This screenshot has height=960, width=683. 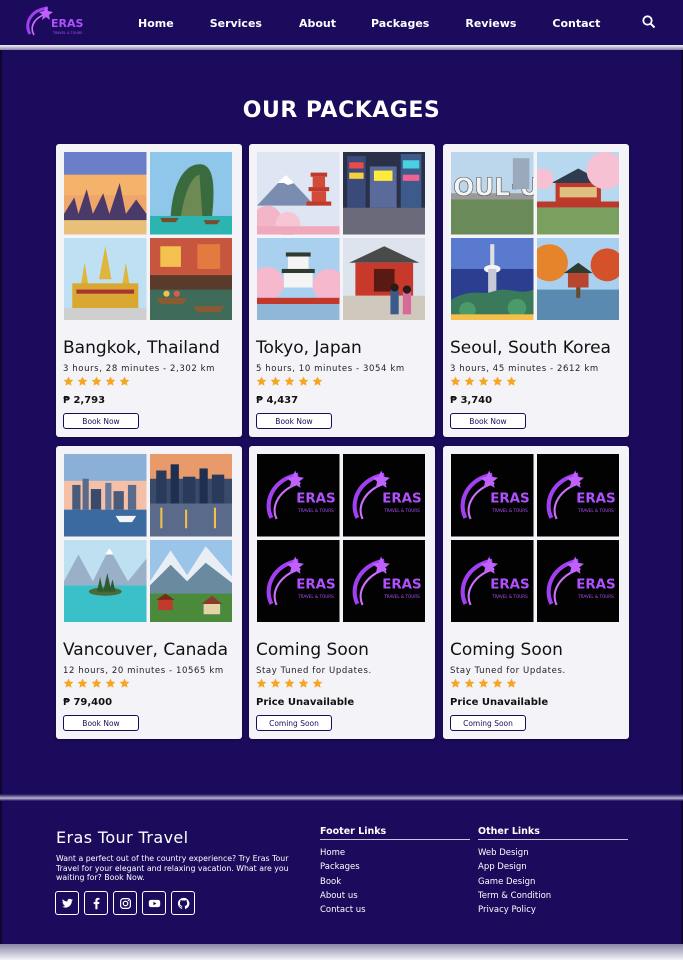 What do you see at coordinates (395, 833) in the screenshot?
I see `footer-links-title: Footer Links` at bounding box center [395, 833].